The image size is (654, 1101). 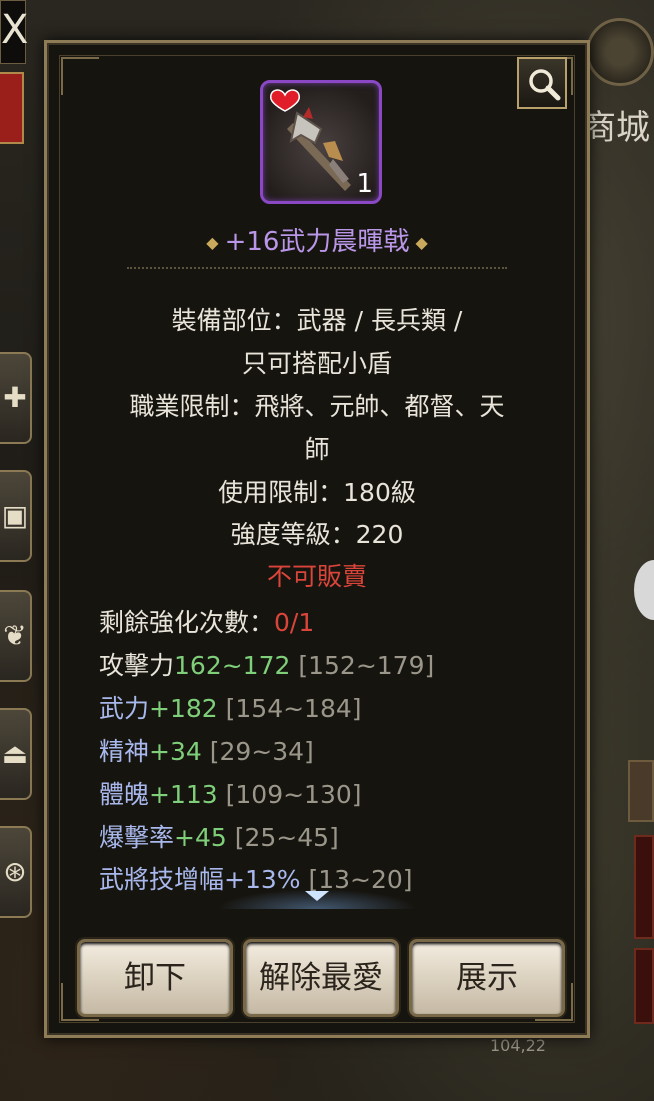 What do you see at coordinates (206, 751) in the screenshot?
I see `spirit-stat-row: 精神+34 [29~34]` at bounding box center [206, 751].